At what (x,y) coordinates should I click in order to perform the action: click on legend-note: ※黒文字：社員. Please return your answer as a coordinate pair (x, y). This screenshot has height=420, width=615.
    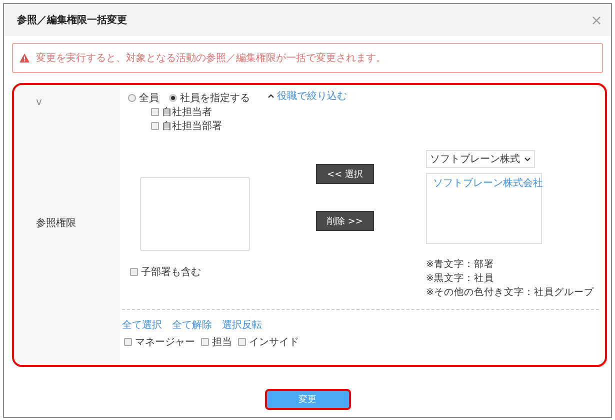
    Looking at the image, I should click on (460, 279).